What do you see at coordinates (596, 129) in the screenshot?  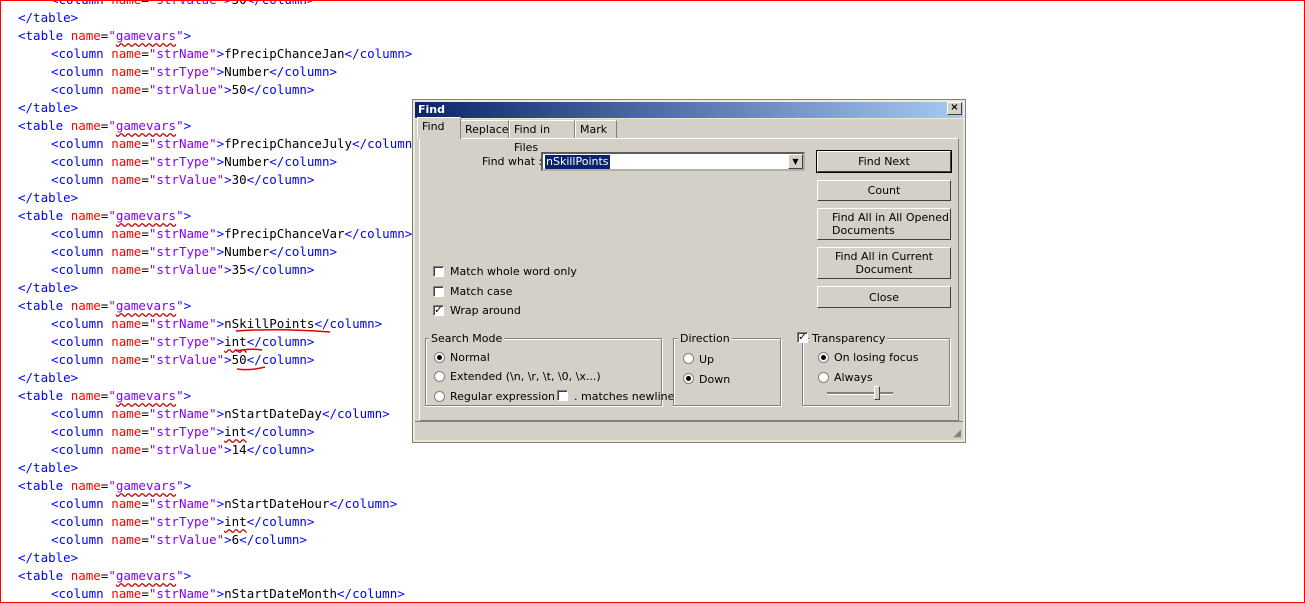 I see `tab-mark: Mark` at bounding box center [596, 129].